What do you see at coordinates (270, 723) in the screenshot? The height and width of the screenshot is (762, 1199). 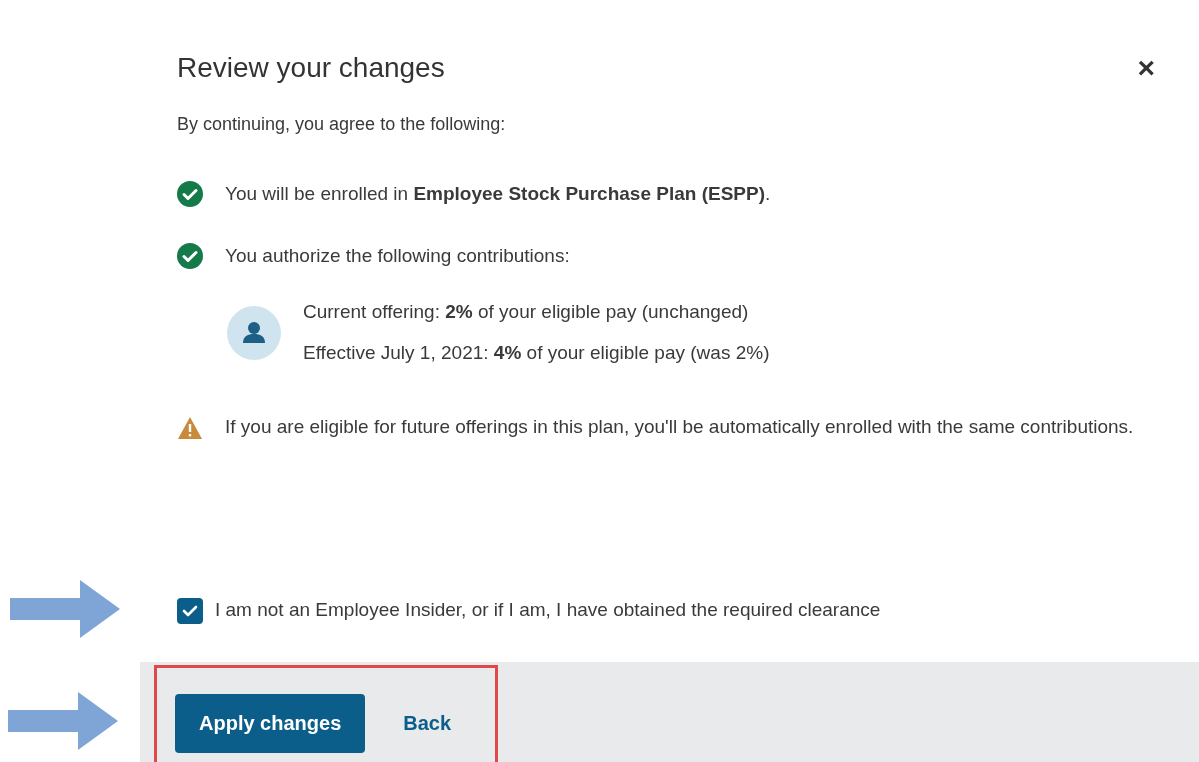 I see `apply-button: Apply changes` at bounding box center [270, 723].